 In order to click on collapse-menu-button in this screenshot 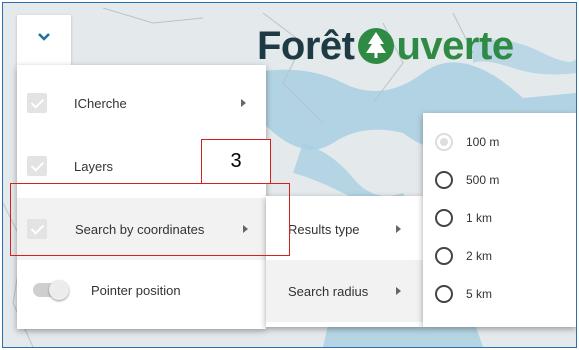, I will do `click(44, 40)`.